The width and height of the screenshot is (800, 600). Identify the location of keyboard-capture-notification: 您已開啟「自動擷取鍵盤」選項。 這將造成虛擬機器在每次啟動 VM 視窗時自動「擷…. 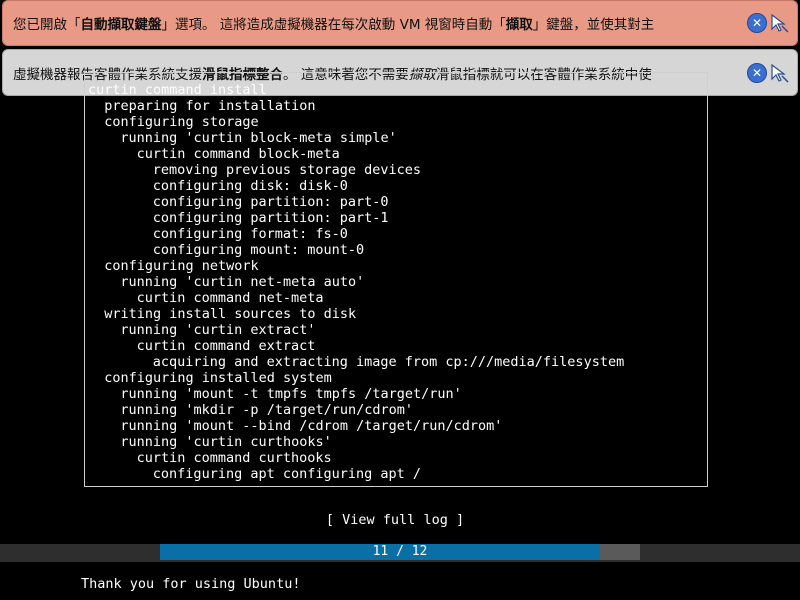
(400, 23).